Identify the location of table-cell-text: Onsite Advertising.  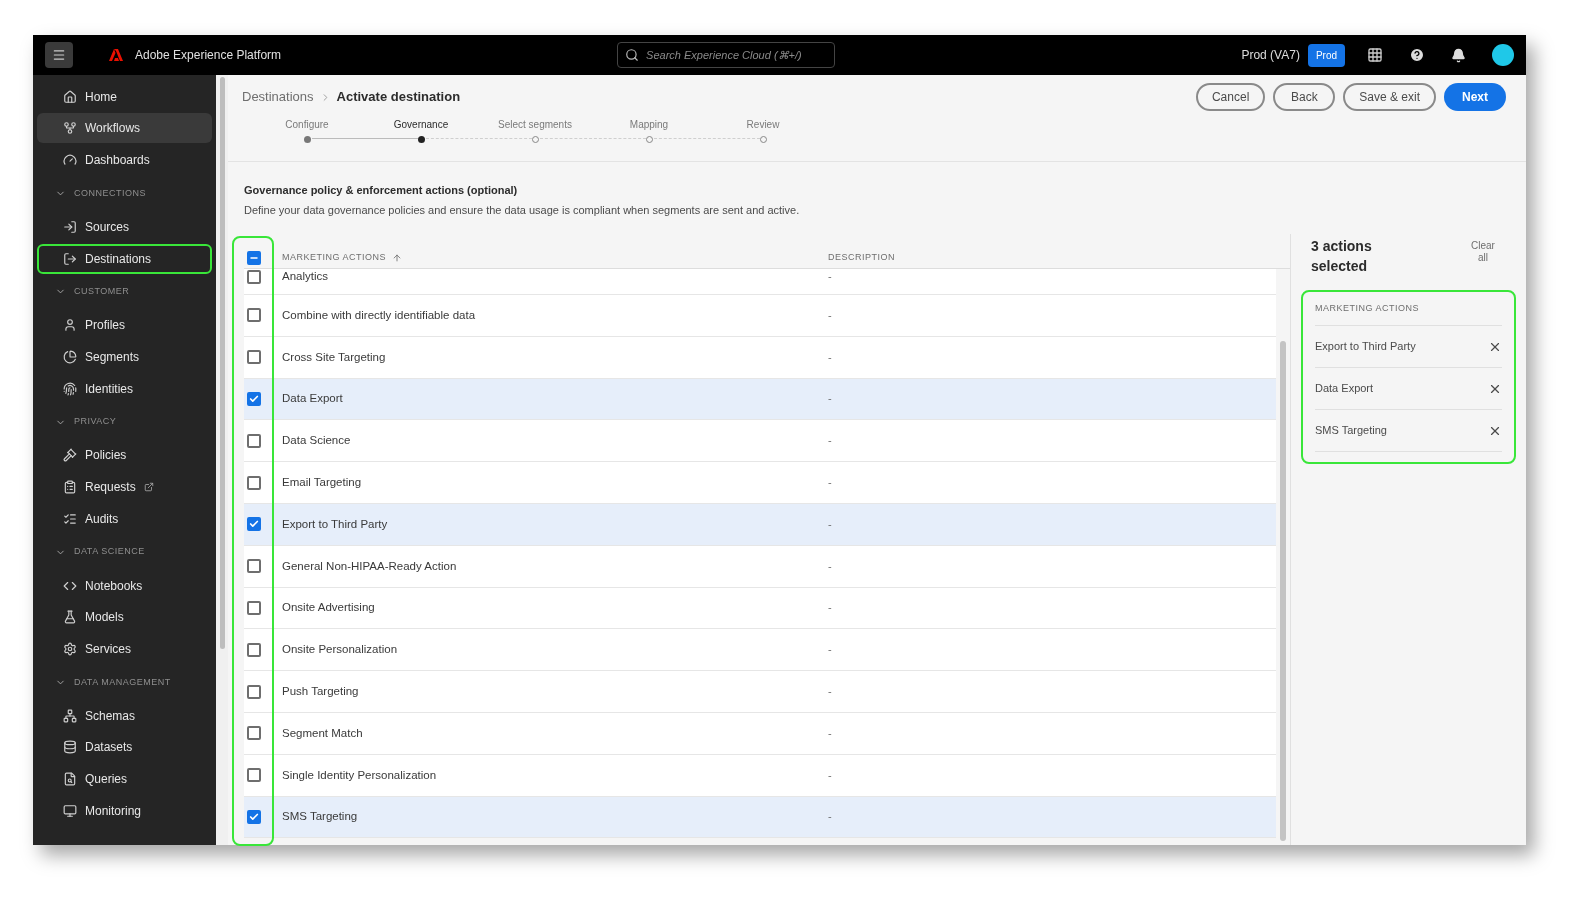
(329, 608).